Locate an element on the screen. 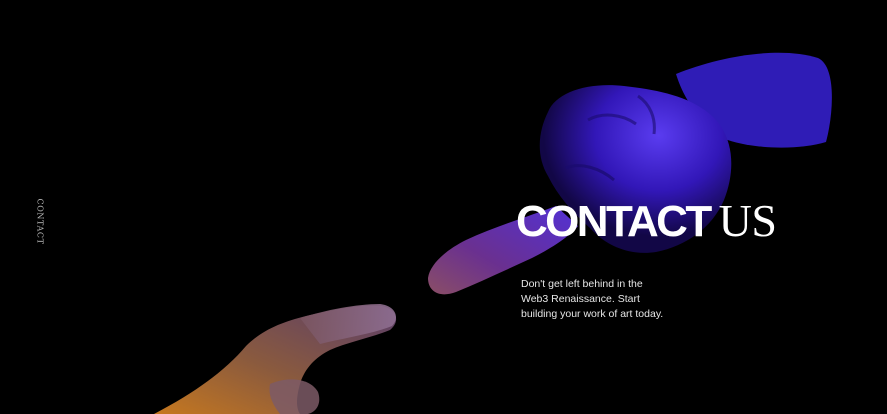 The height and width of the screenshot is (414, 887). side-nav-contact-link: CONTACT is located at coordinates (40, 221).